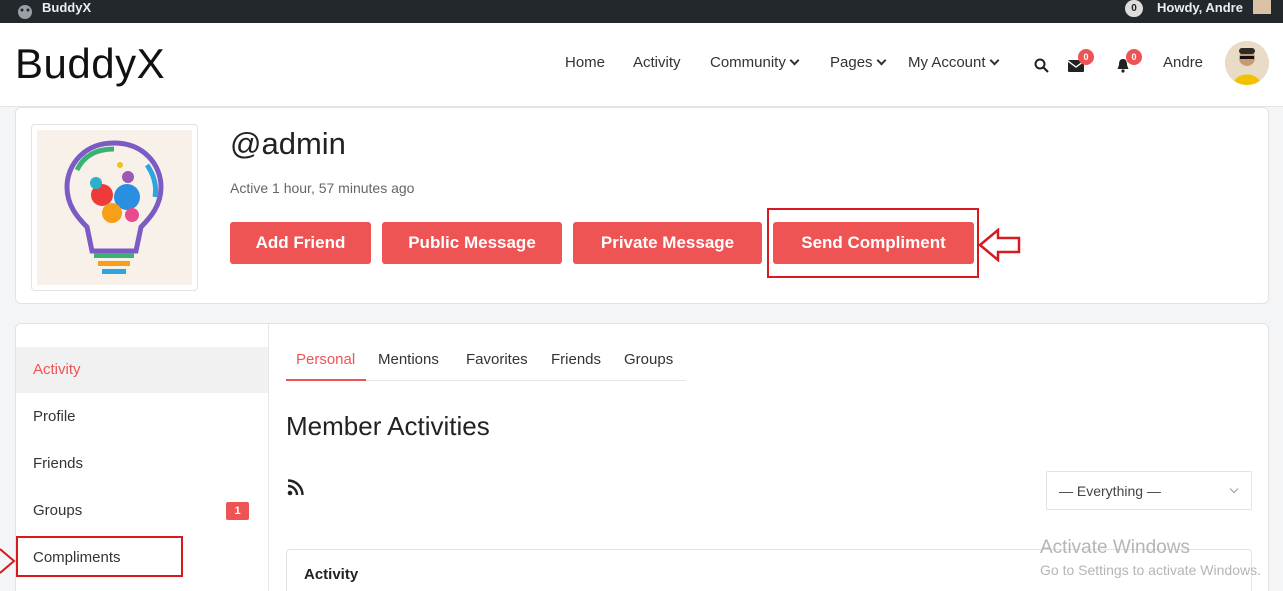 The height and width of the screenshot is (591, 1283). Describe the element at coordinates (657, 62) in the screenshot. I see `nav-activity: Activity` at that location.